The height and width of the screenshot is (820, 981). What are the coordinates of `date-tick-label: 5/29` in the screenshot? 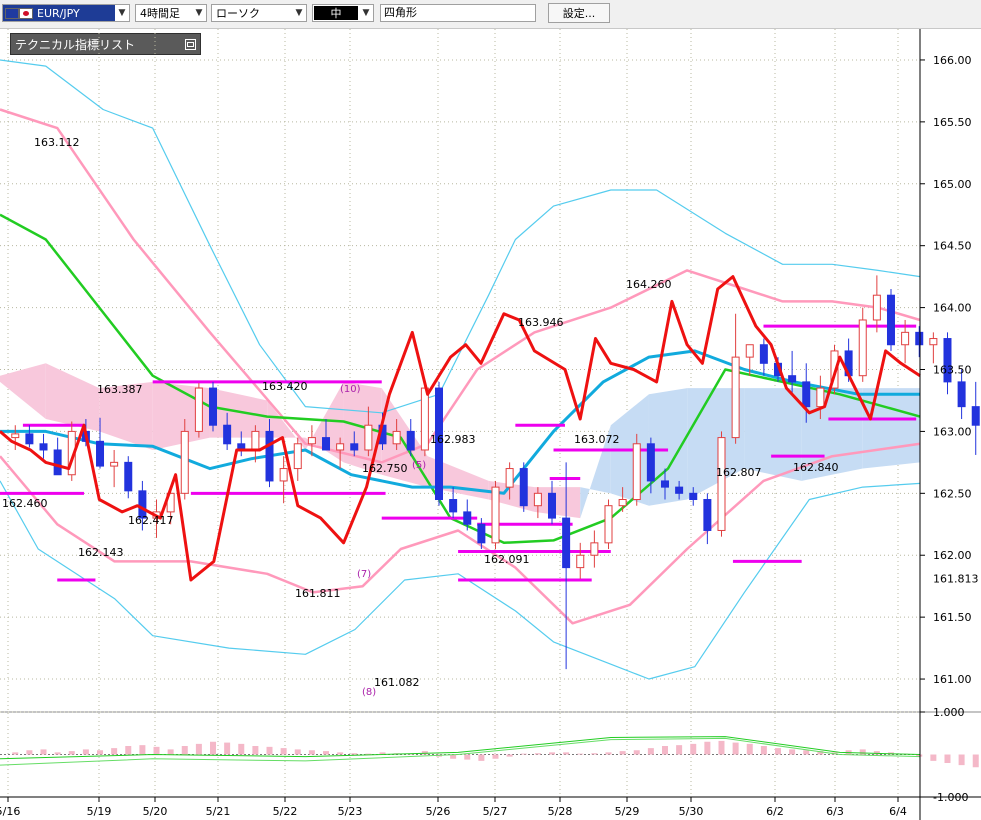 It's located at (627, 811).